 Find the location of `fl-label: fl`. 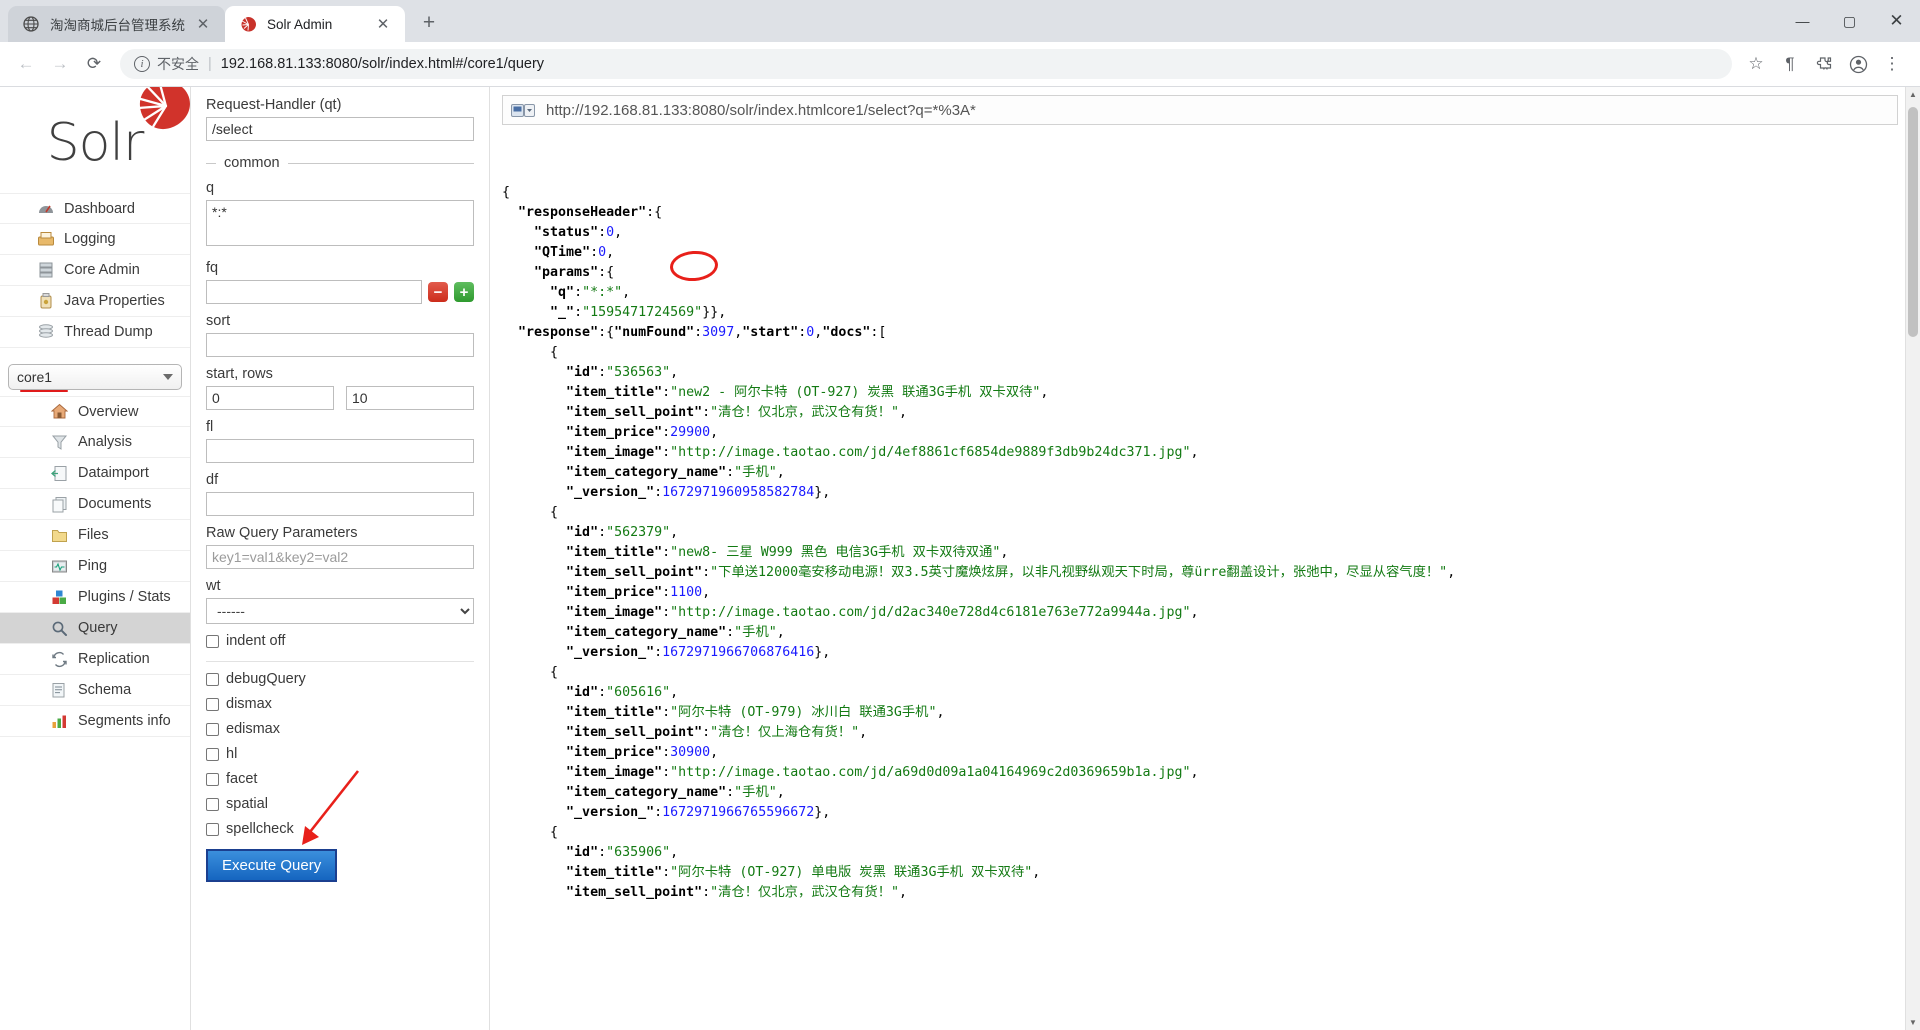

fl-label: fl is located at coordinates (210, 427).